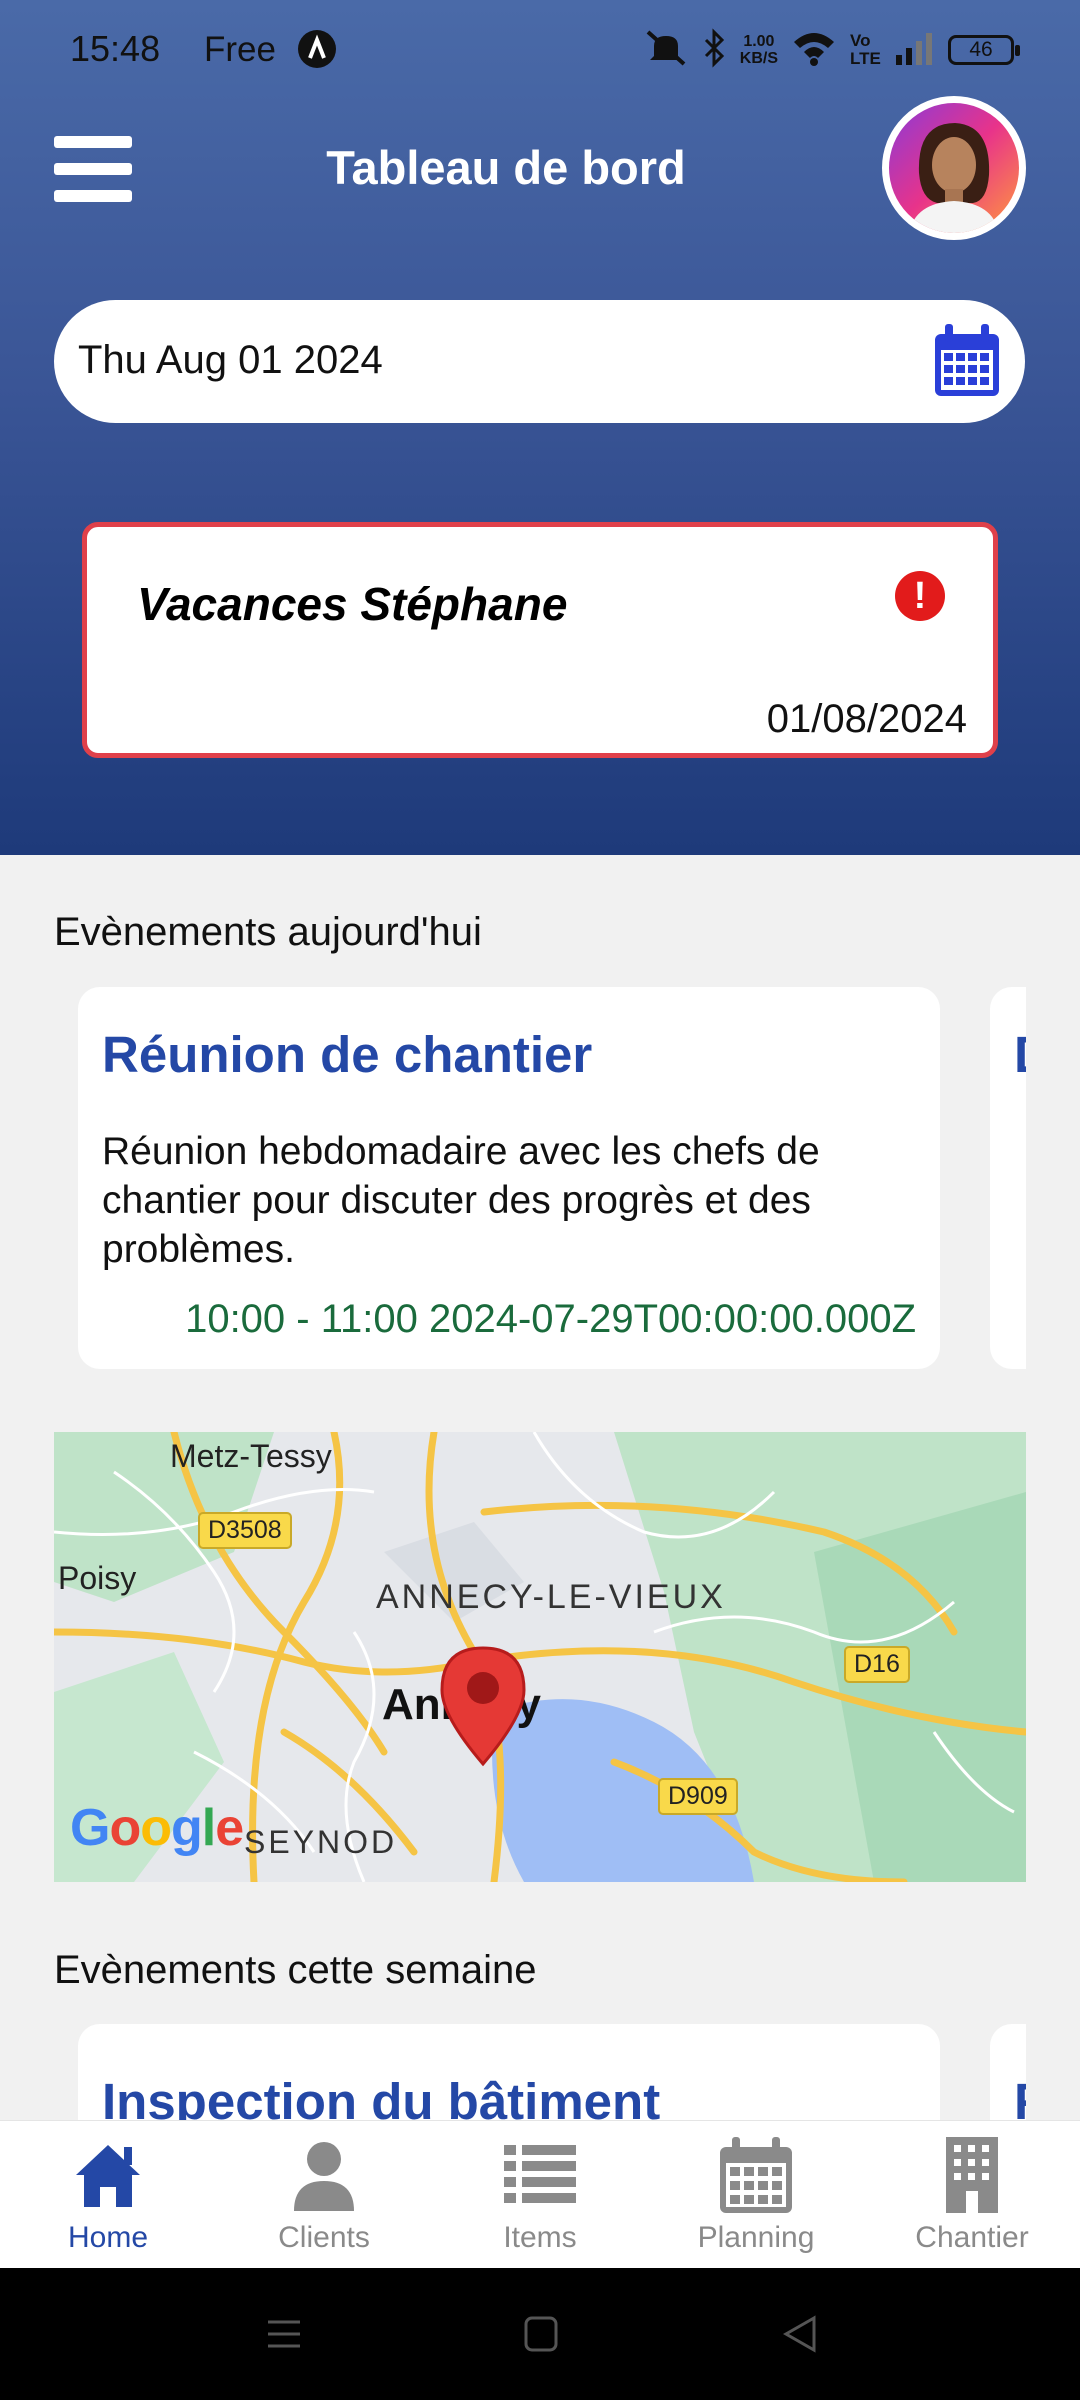 This screenshot has height=2400, width=1080. I want to click on nav-item-chantier: Chantier, so click(972, 2194).